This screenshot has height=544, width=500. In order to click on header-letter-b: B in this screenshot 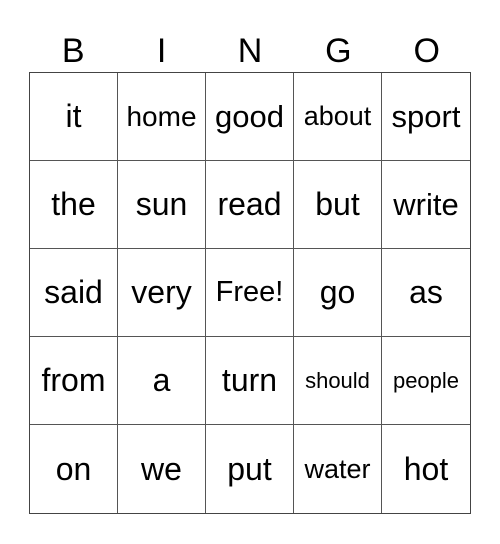, I will do `click(73, 51)`.